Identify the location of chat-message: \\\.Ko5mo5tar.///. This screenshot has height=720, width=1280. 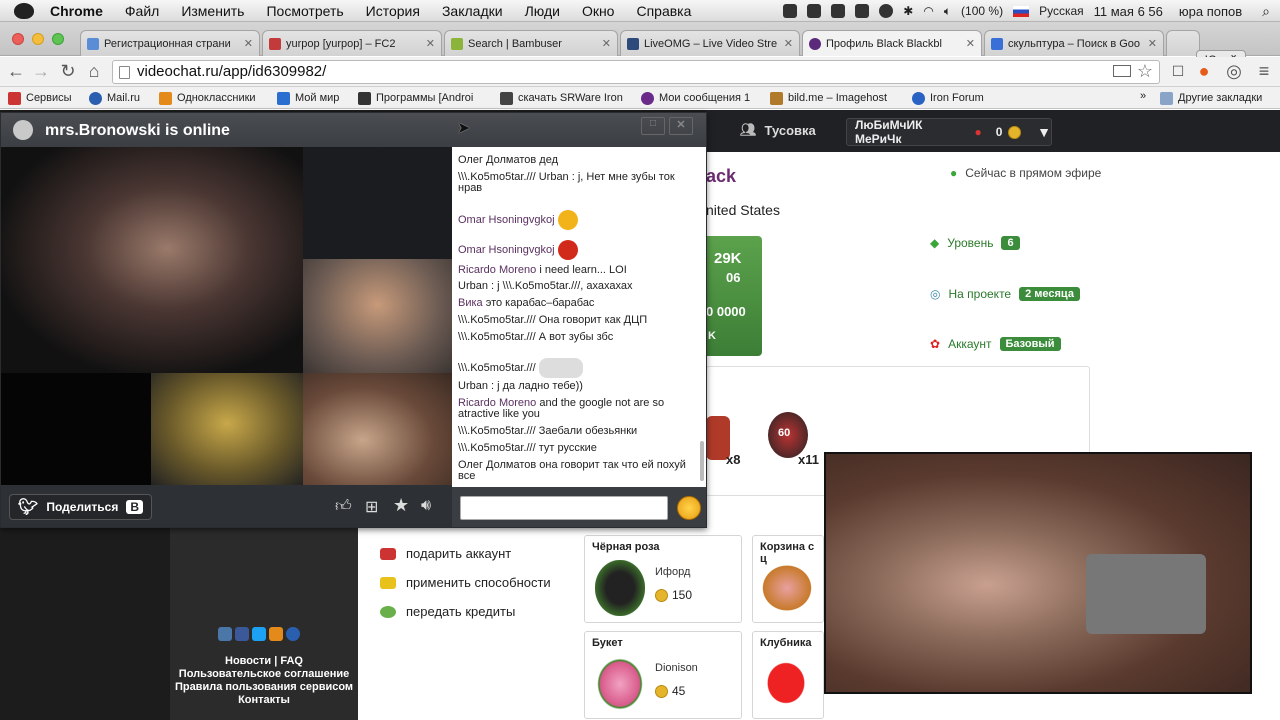
(579, 365).